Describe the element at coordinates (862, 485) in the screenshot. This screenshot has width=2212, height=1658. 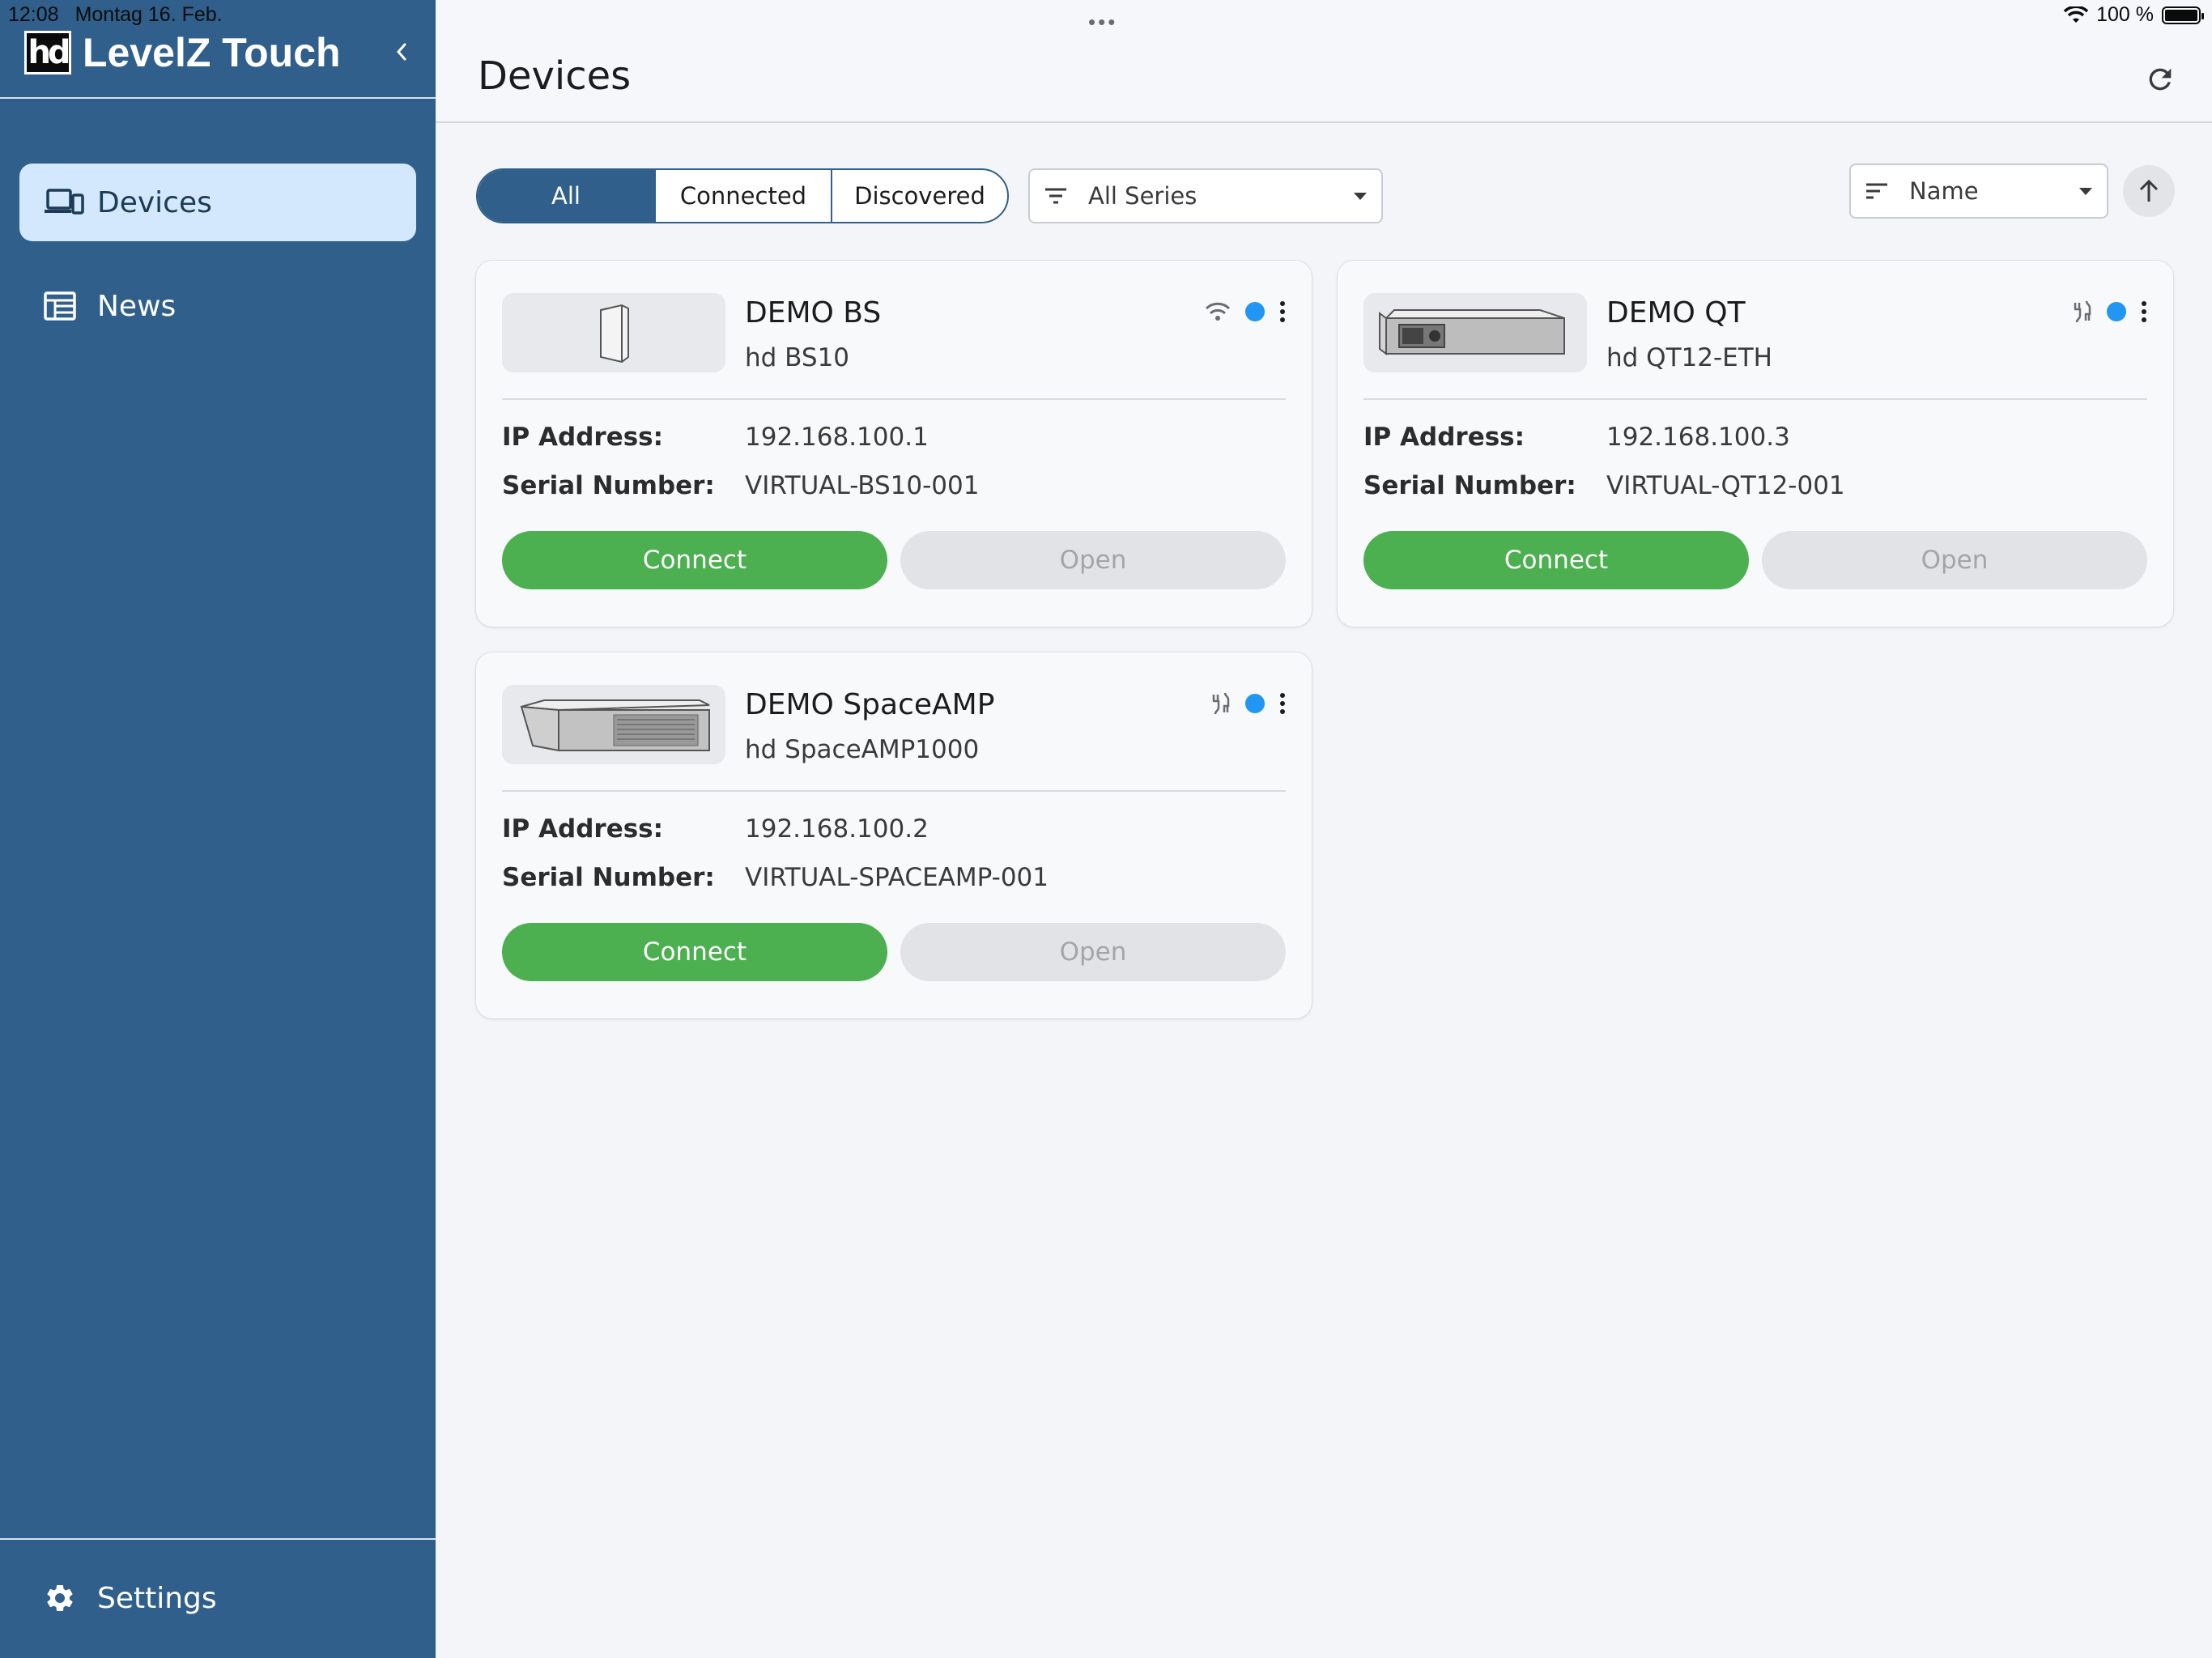
I see `serial-value: VIRTUAL-BS10-001` at that location.